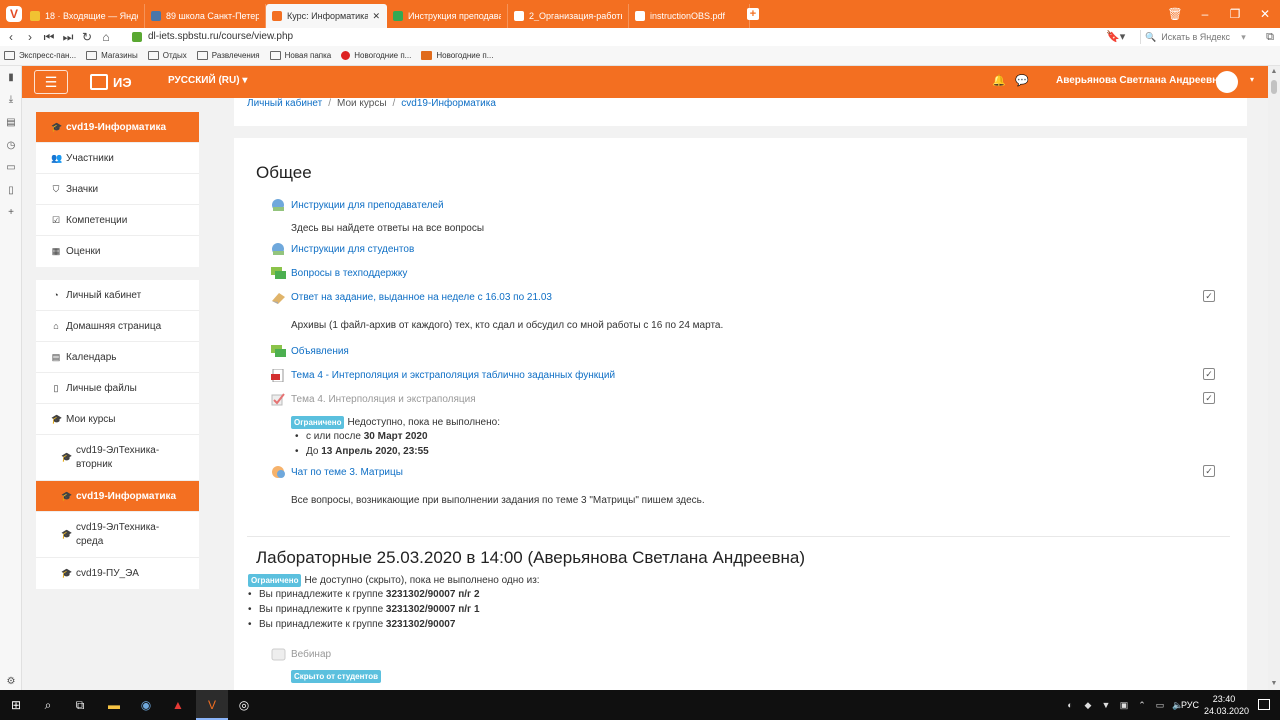 This screenshot has width=1280, height=720. What do you see at coordinates (228, 55) in the screenshot?
I see `bookmark-item: Развлечения` at bounding box center [228, 55].